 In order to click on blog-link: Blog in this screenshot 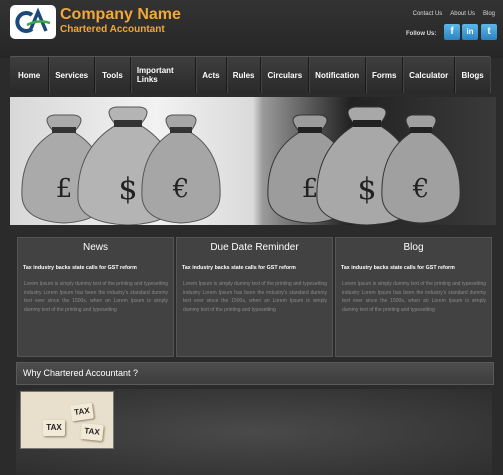, I will do `click(489, 14)`.